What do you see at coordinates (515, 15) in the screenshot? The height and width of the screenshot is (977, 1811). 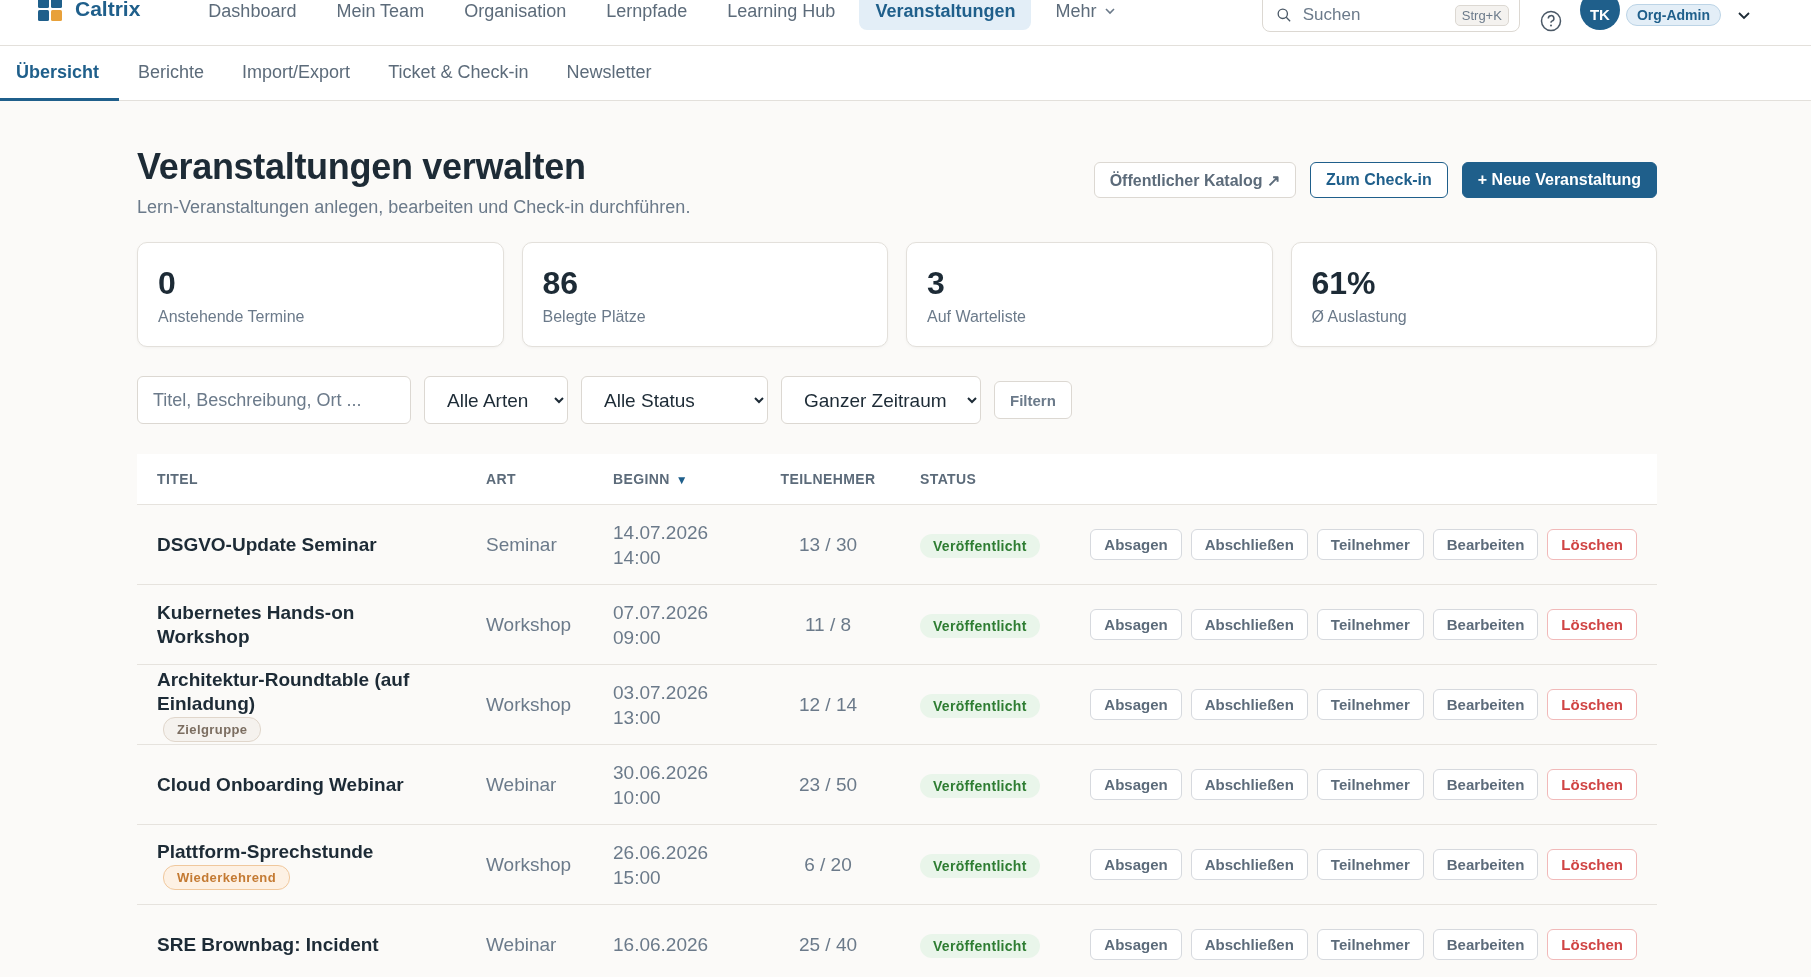 I see `nav-link: Organisation` at bounding box center [515, 15].